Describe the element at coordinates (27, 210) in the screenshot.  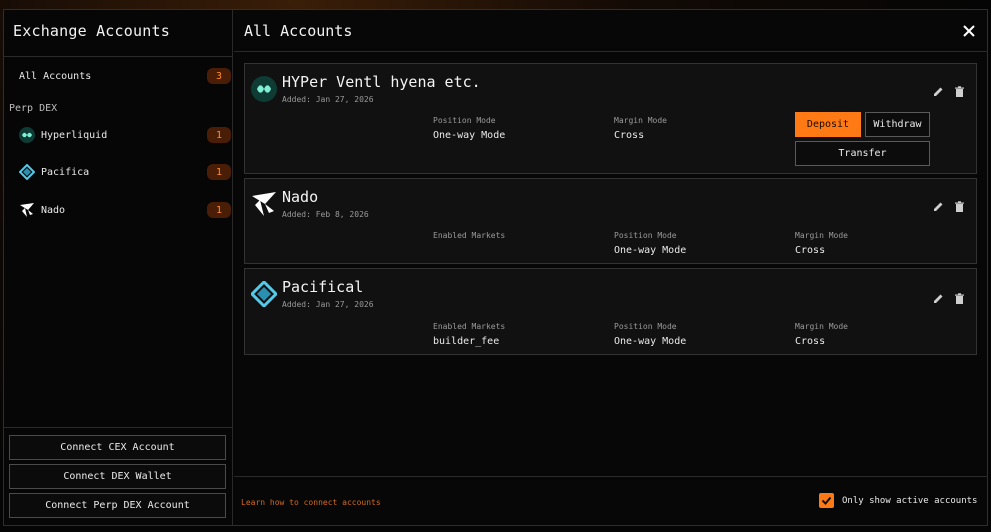
I see `nado-icon` at that location.